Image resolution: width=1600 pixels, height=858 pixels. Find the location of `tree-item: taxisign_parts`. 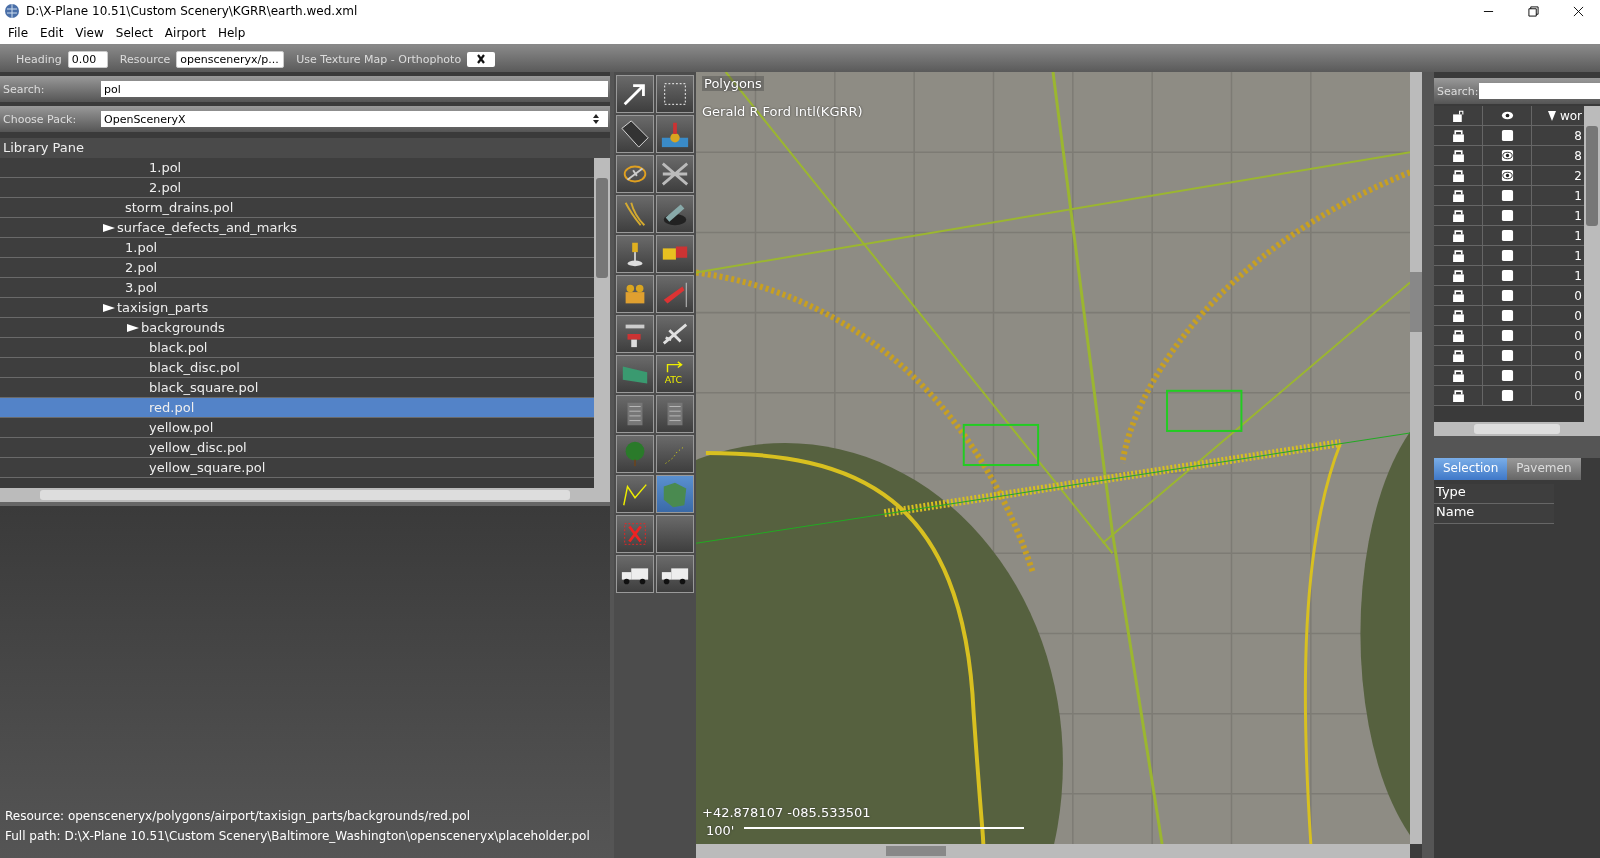

tree-item: taxisign_parts is located at coordinates (297, 308).